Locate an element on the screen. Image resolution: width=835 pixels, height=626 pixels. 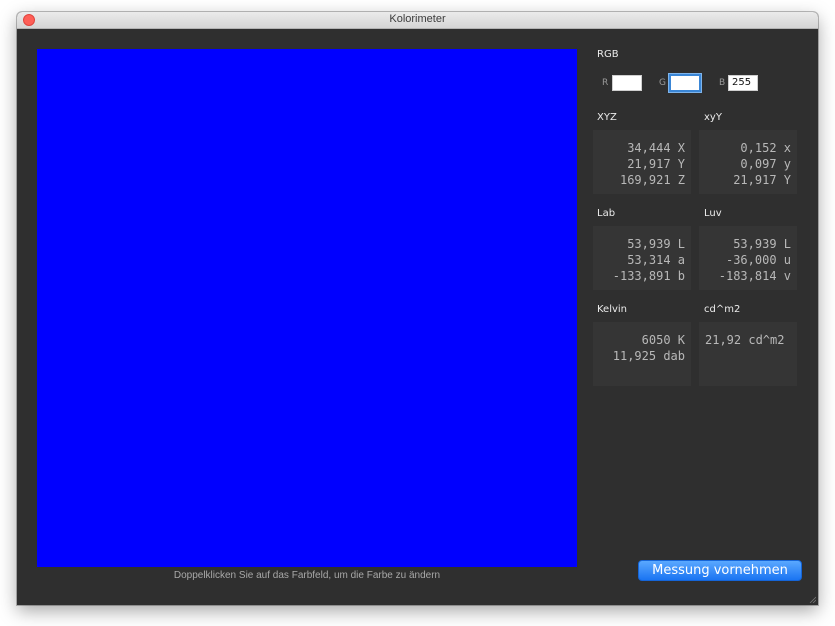
xyy-label: xyY is located at coordinates (713, 117).